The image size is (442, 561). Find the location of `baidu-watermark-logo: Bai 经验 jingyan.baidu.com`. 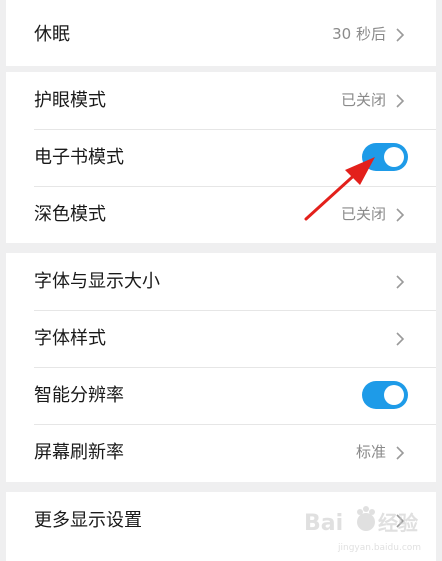

baidu-watermark-logo: Bai 经验 jingyan.baidu.com is located at coordinates (362, 529).